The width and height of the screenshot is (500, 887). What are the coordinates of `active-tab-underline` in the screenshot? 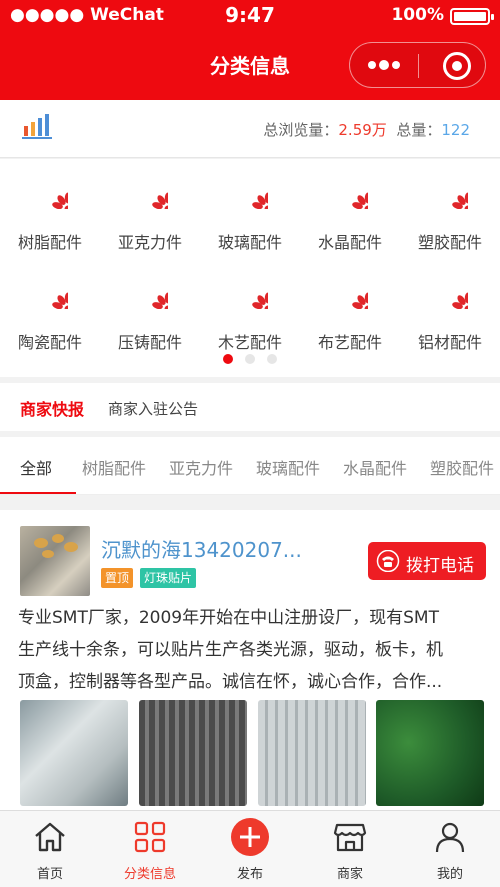 It's located at (38, 493).